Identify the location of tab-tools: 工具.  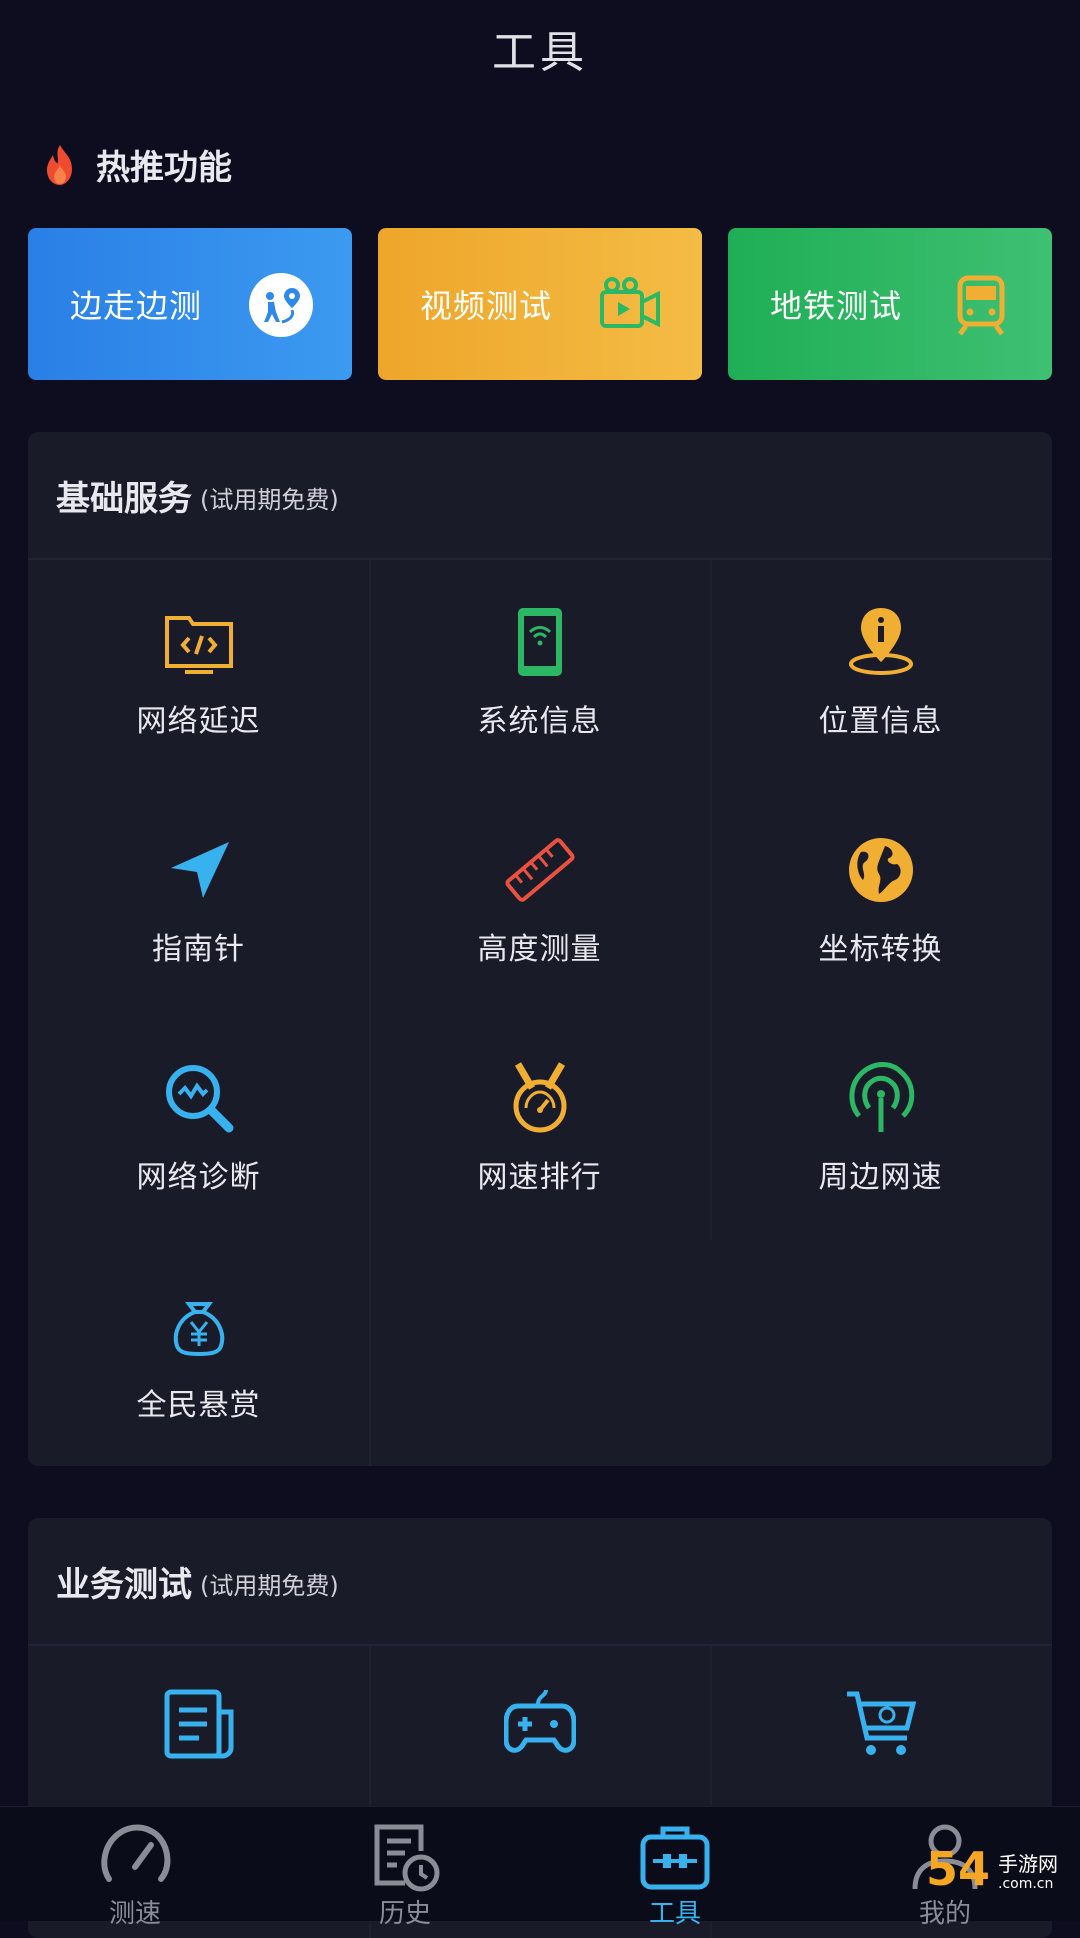
(675, 1868).